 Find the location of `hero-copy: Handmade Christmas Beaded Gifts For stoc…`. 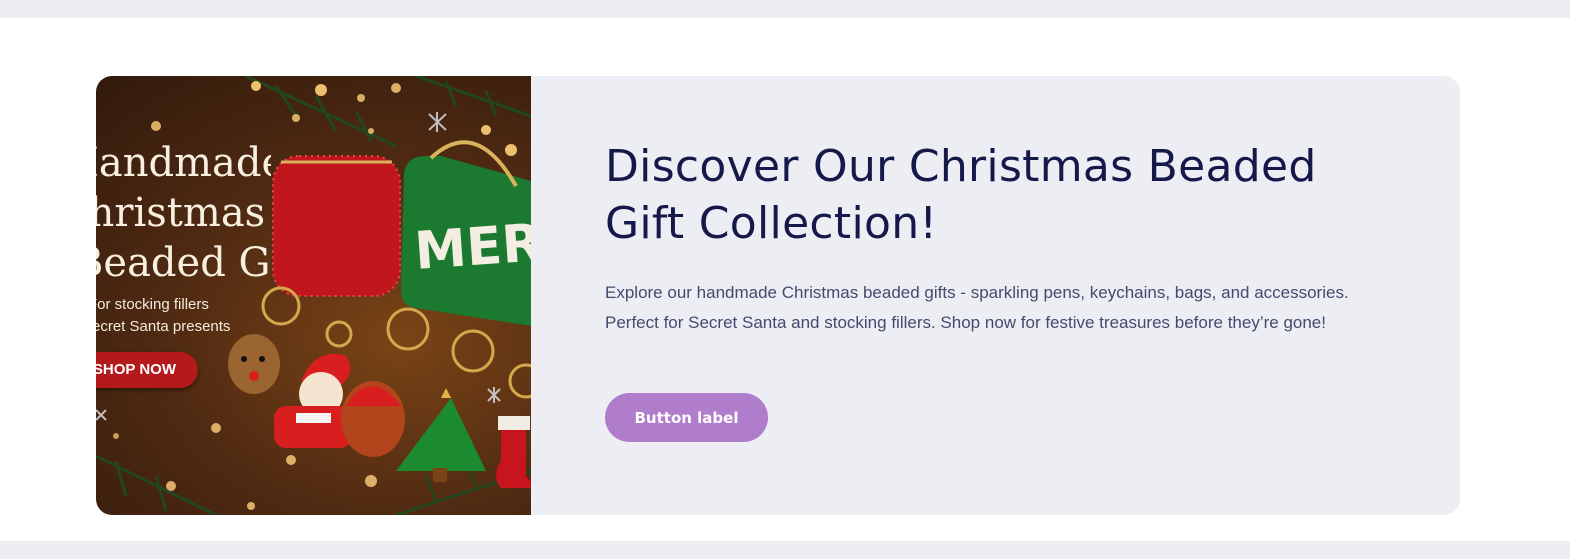

hero-copy: Handmade Christmas Beaded Gifts For stoc… is located at coordinates (183, 238).